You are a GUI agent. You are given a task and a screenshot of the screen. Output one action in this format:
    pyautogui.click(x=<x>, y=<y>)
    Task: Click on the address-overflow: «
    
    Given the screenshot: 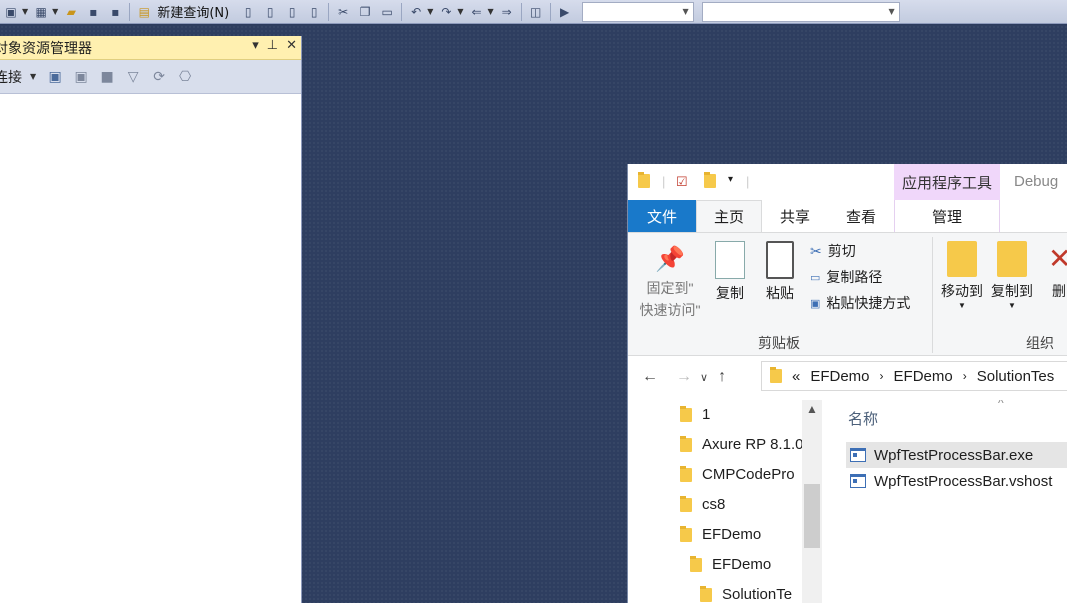 What is the action you would take?
    pyautogui.click(x=796, y=376)
    